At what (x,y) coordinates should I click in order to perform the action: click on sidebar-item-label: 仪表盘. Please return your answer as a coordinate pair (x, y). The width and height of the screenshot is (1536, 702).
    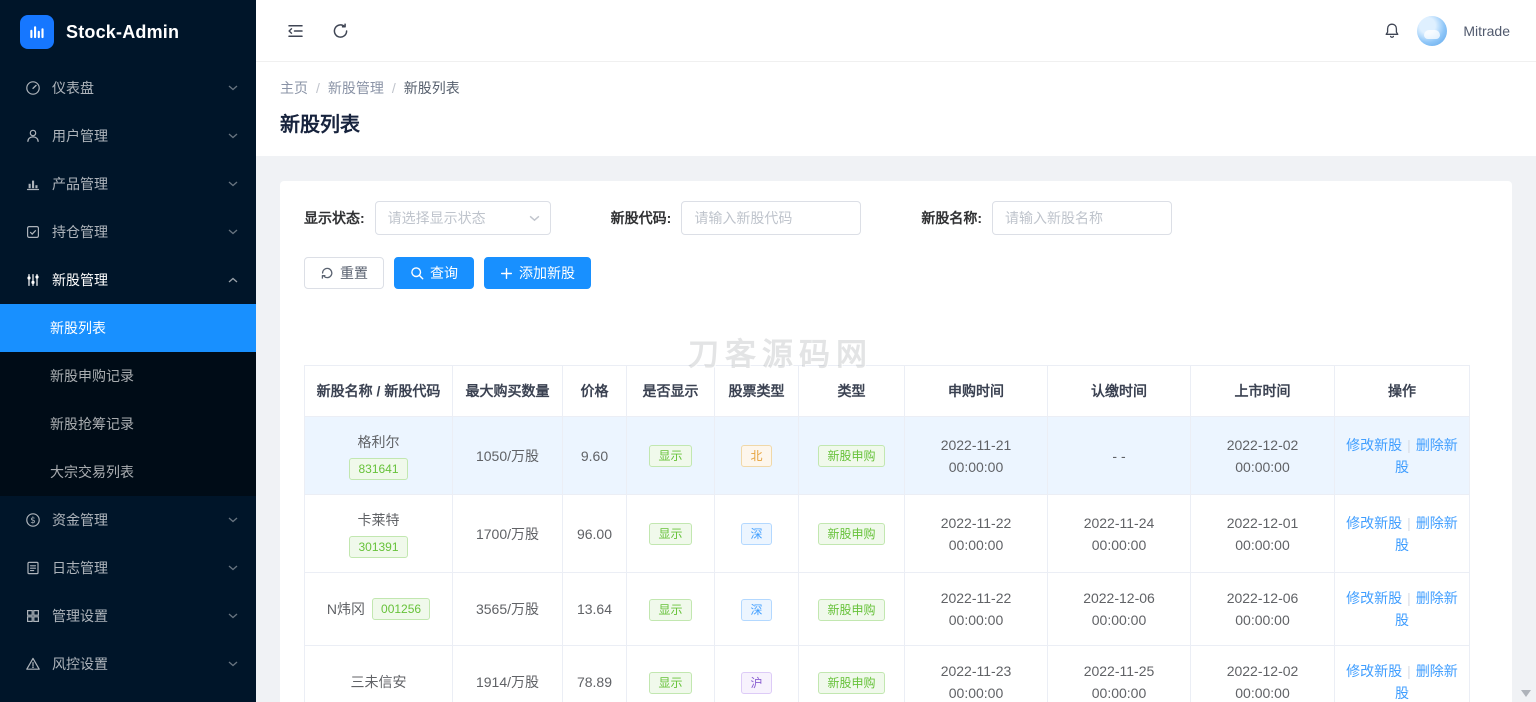
    Looking at the image, I should click on (73, 88).